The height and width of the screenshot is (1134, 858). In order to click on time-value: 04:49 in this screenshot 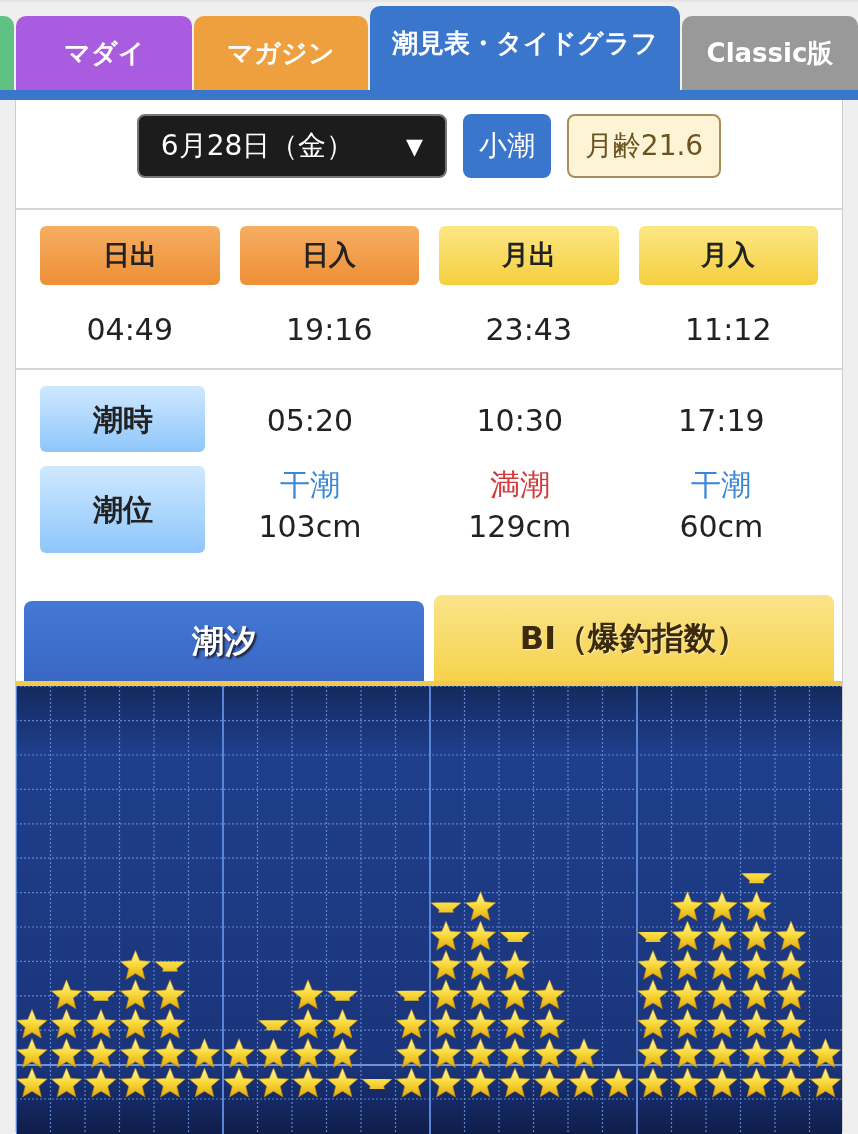, I will do `click(129, 330)`.